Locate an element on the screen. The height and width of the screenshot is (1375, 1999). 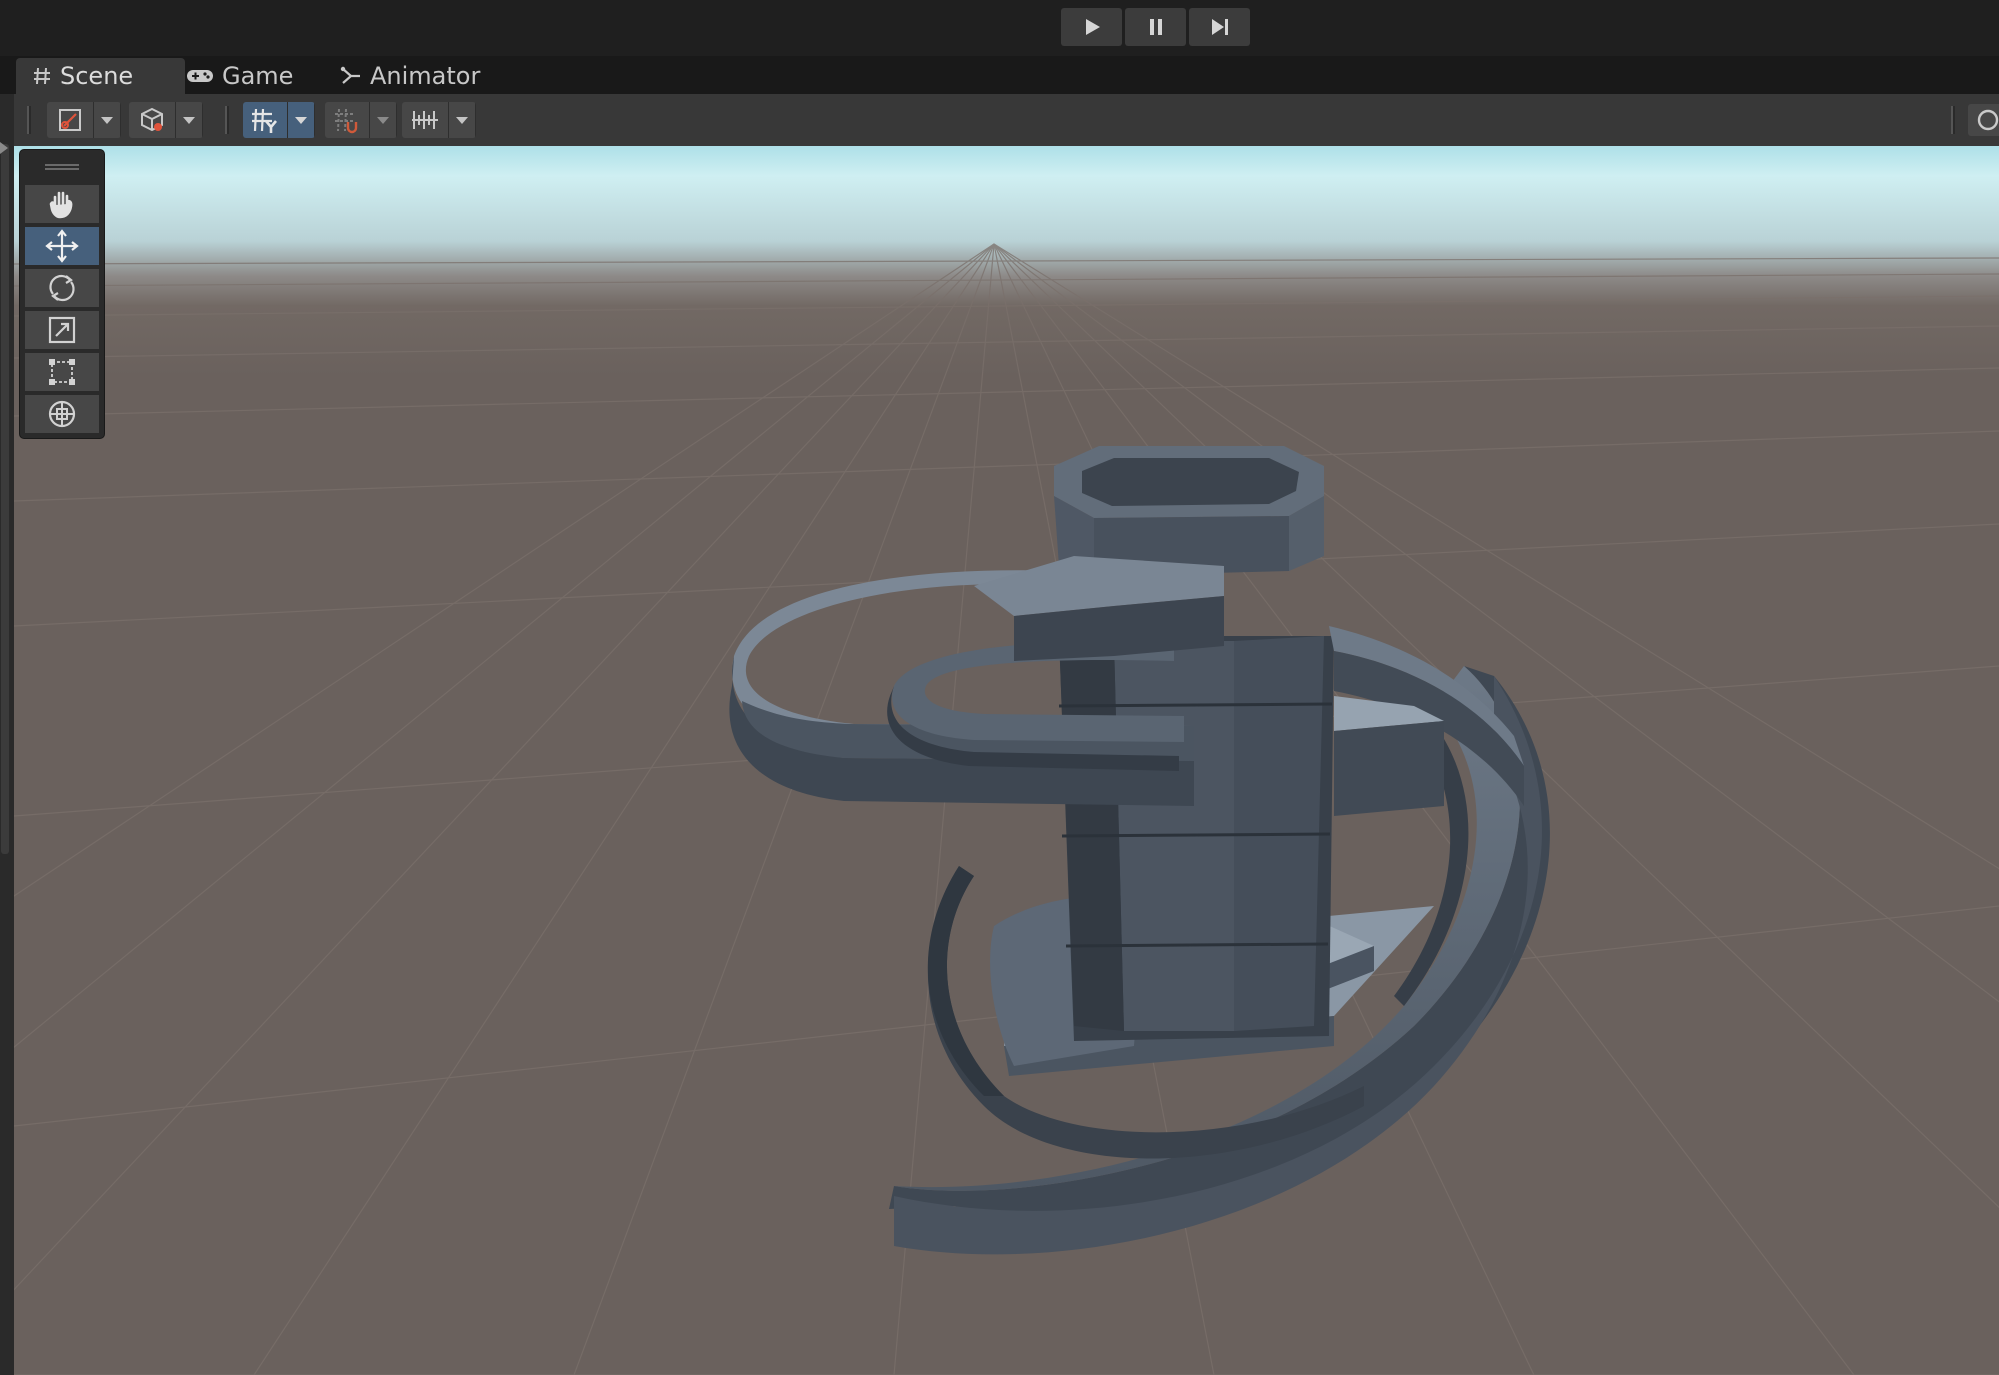
tab-label: Scene is located at coordinates (97, 76).